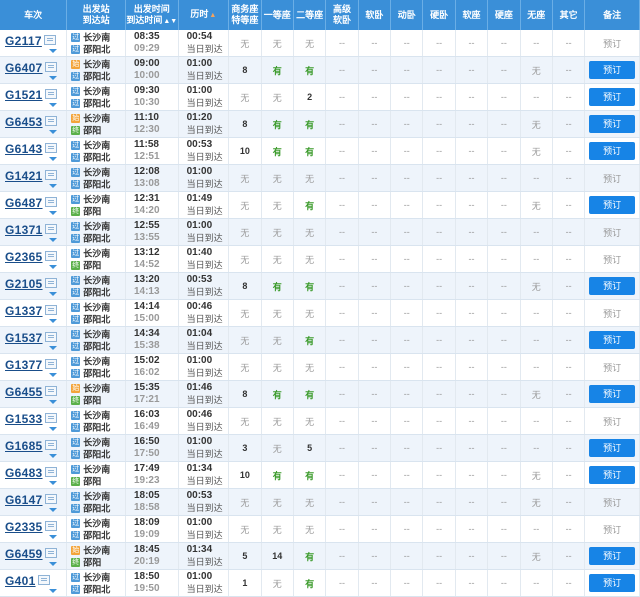 This screenshot has width=640, height=597. I want to click on train-number-link: G1537, so click(24, 338).